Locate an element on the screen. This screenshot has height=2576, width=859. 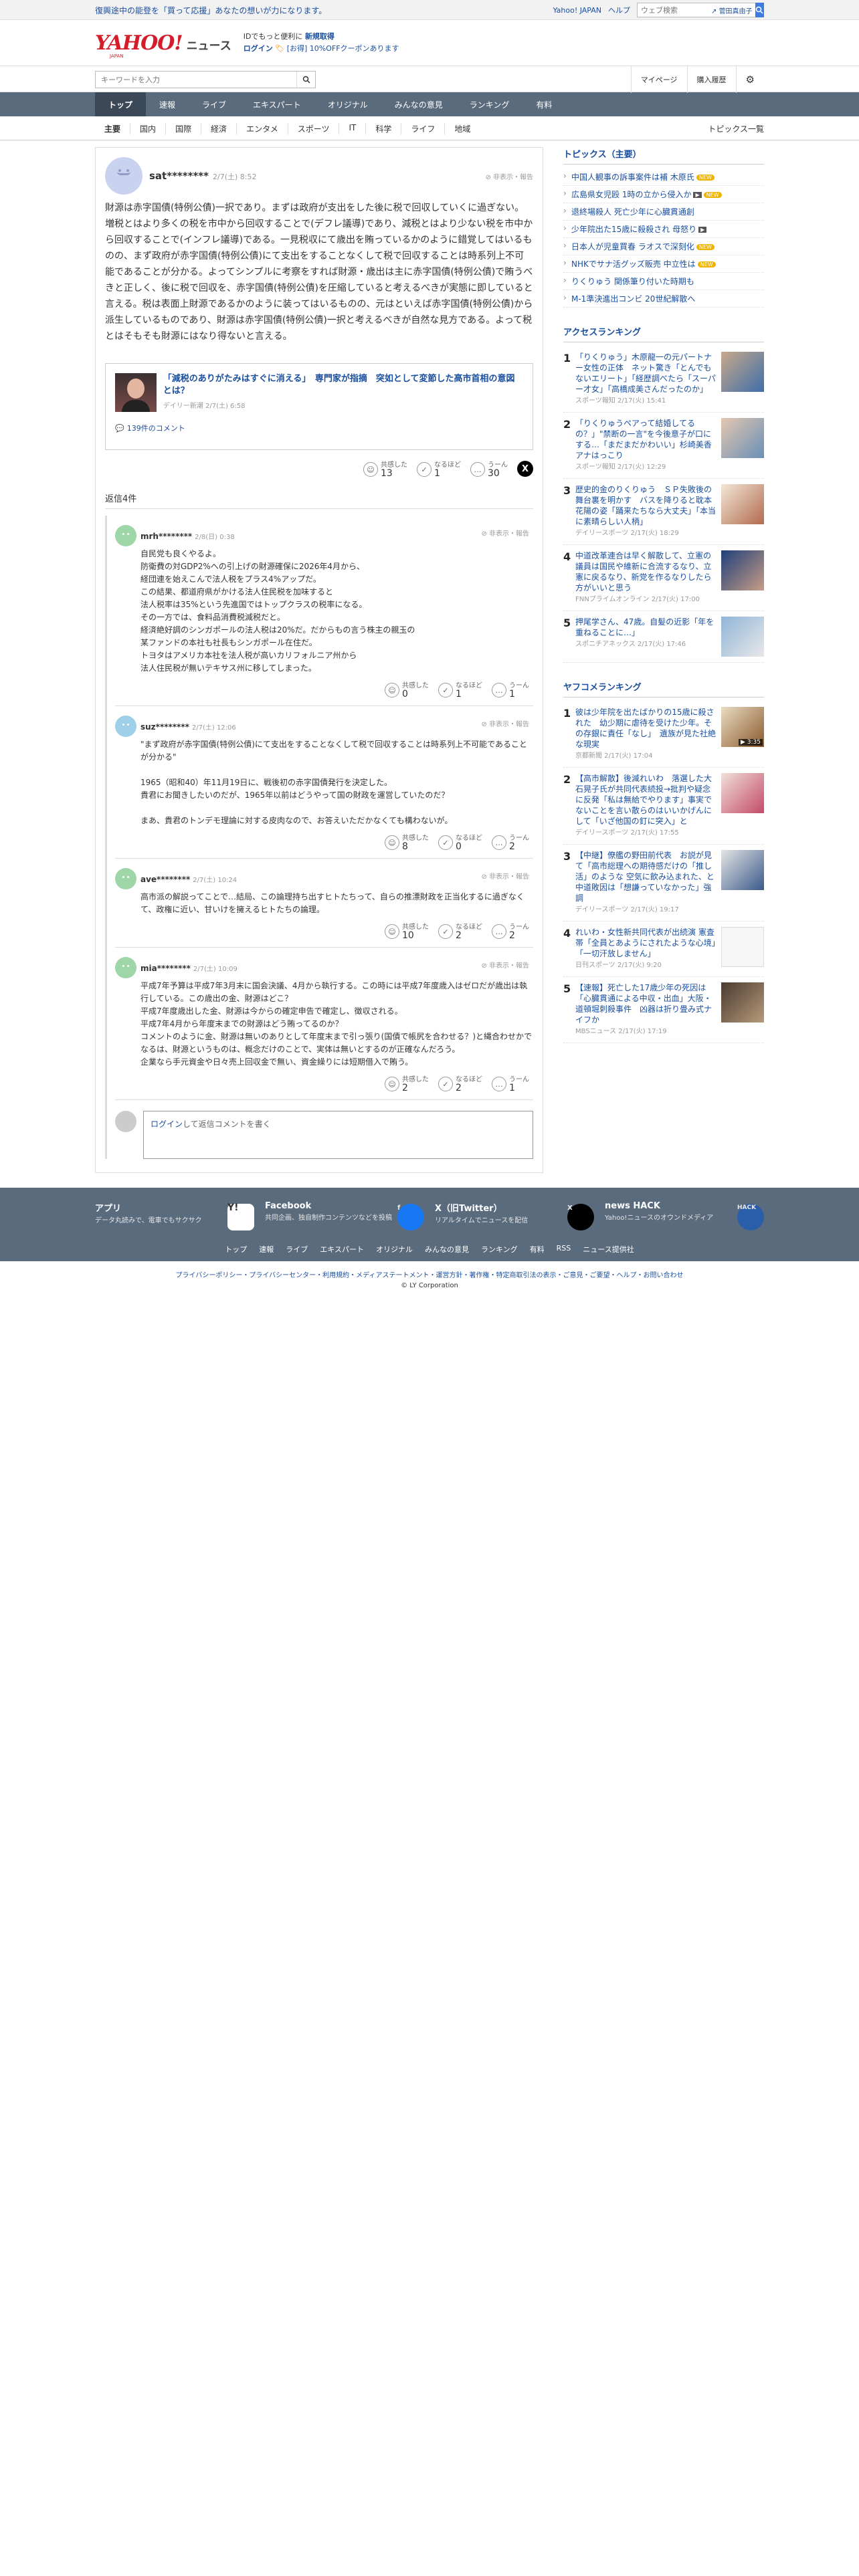
cat-economy: 経済 is located at coordinates (219, 128).